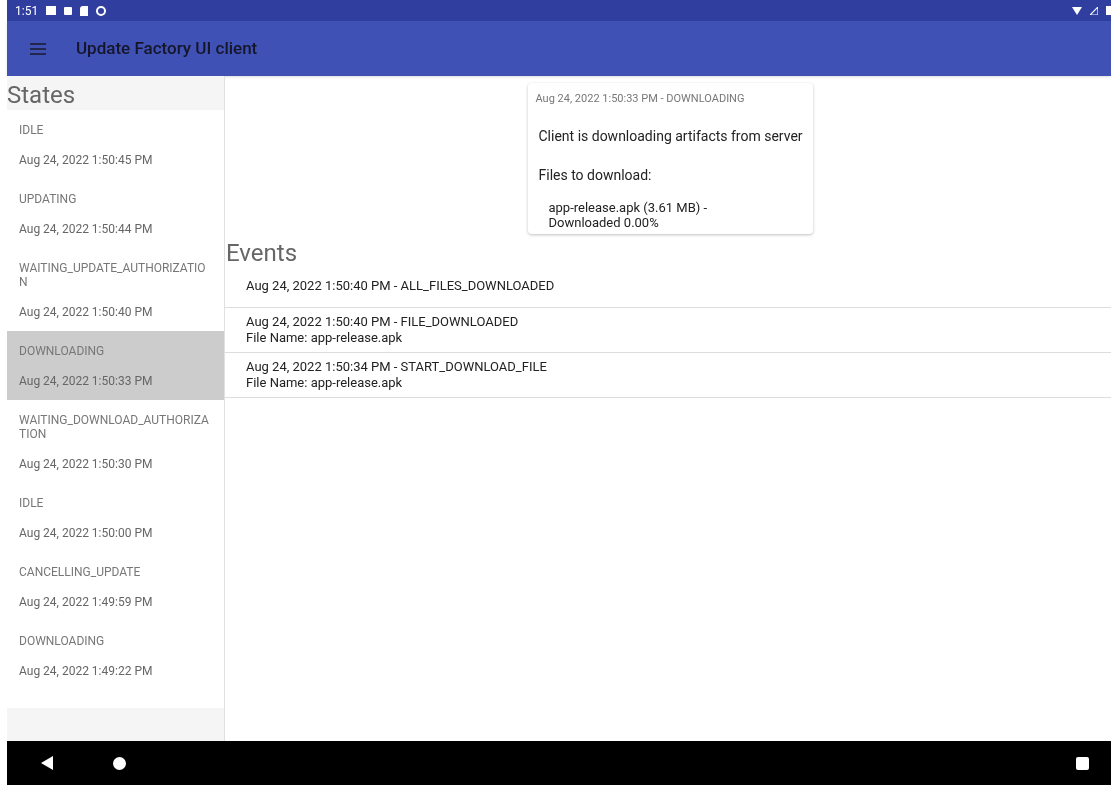 This screenshot has width=1111, height=785. What do you see at coordinates (628, 214) in the screenshot?
I see `file-entry: app-release.apk (3.61 MB) - Downloaded 0.00%` at bounding box center [628, 214].